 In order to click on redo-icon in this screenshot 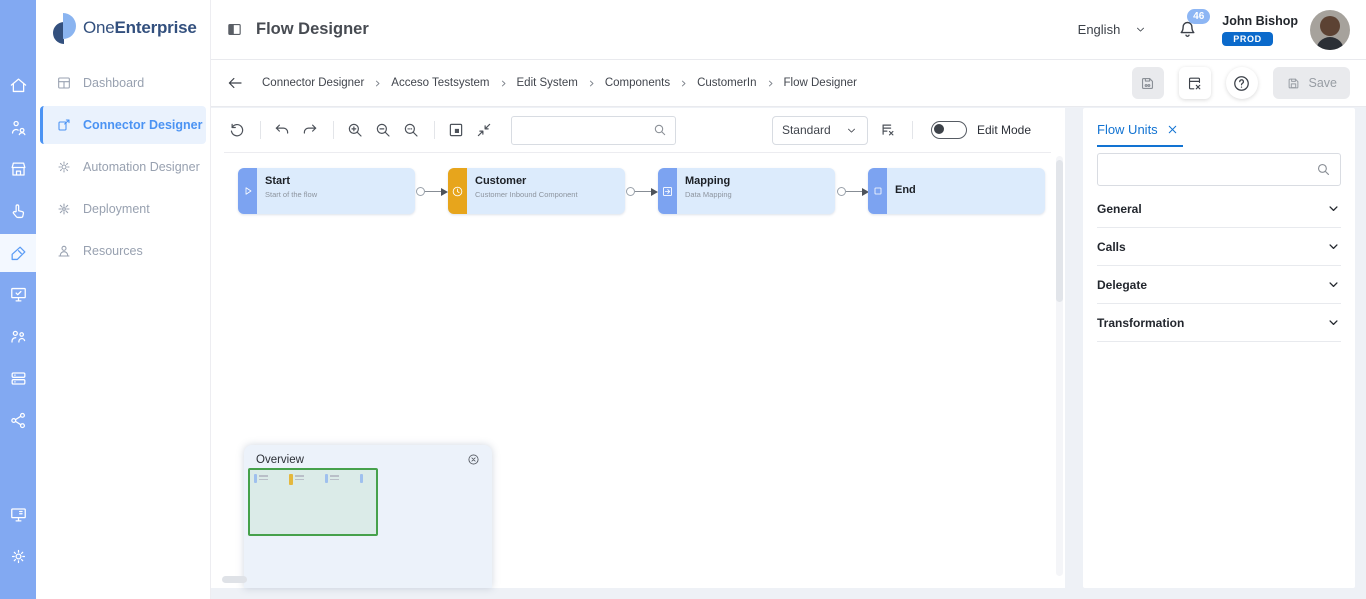, I will do `click(309, 129)`.